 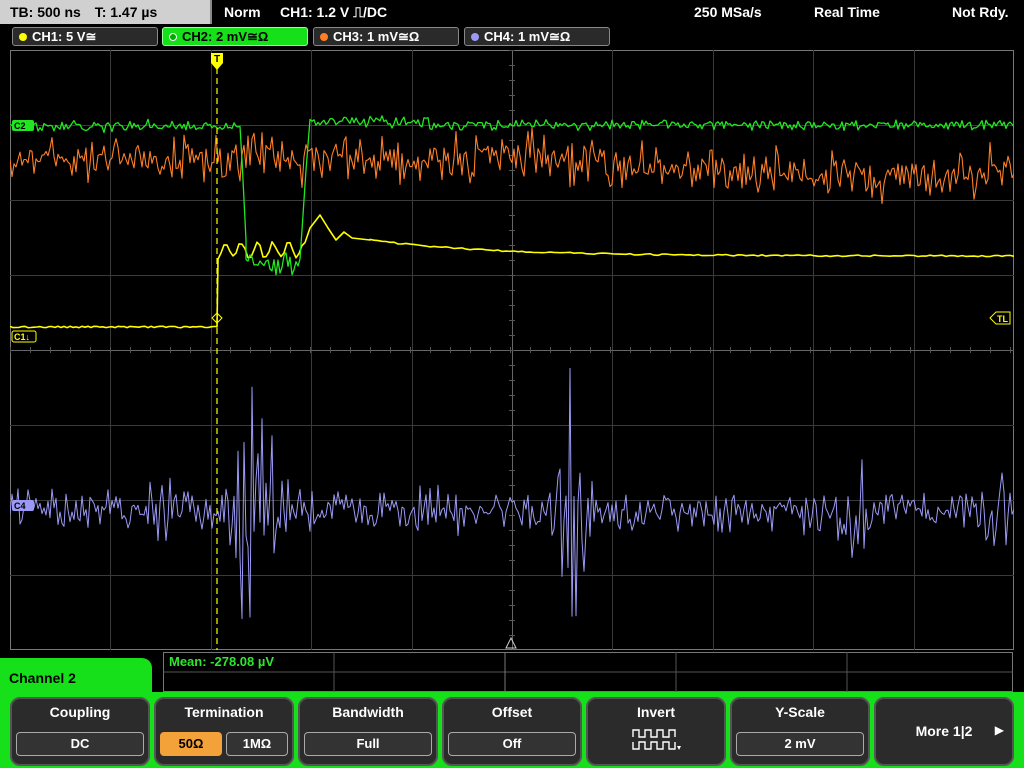 What do you see at coordinates (173, 36) in the screenshot?
I see `ch2-color-dot` at bounding box center [173, 36].